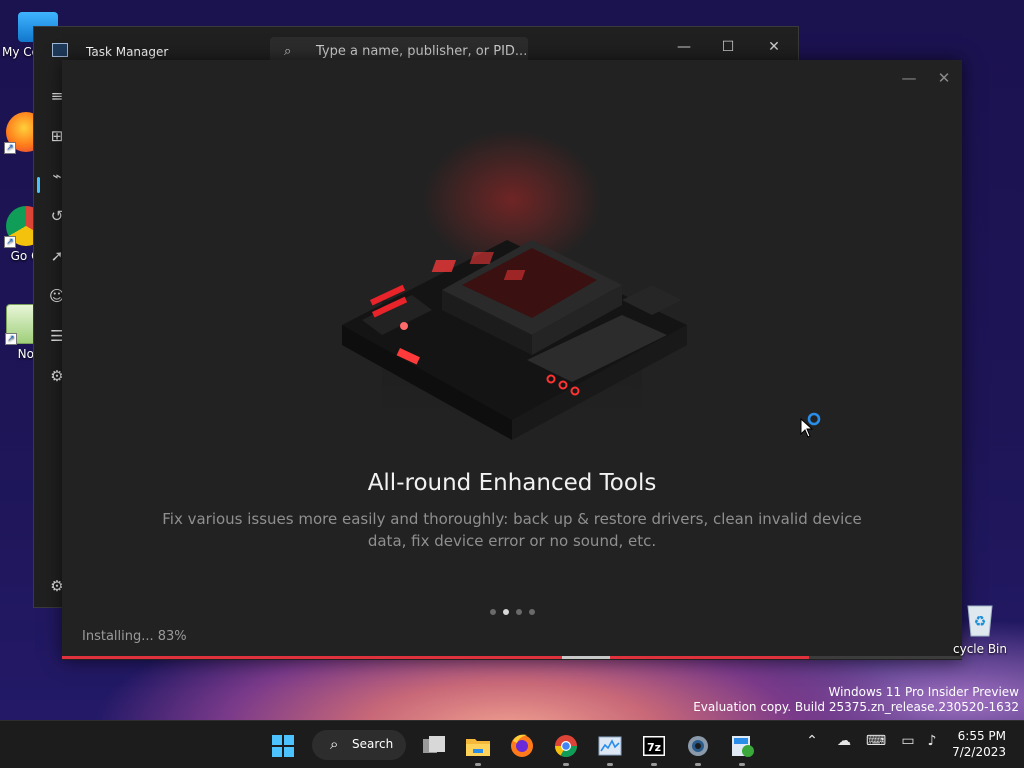 Image resolution: width=1024 pixels, height=768 pixels. Describe the element at coordinates (60, 50) in the screenshot. I see `task-manager-app-icon` at that location.